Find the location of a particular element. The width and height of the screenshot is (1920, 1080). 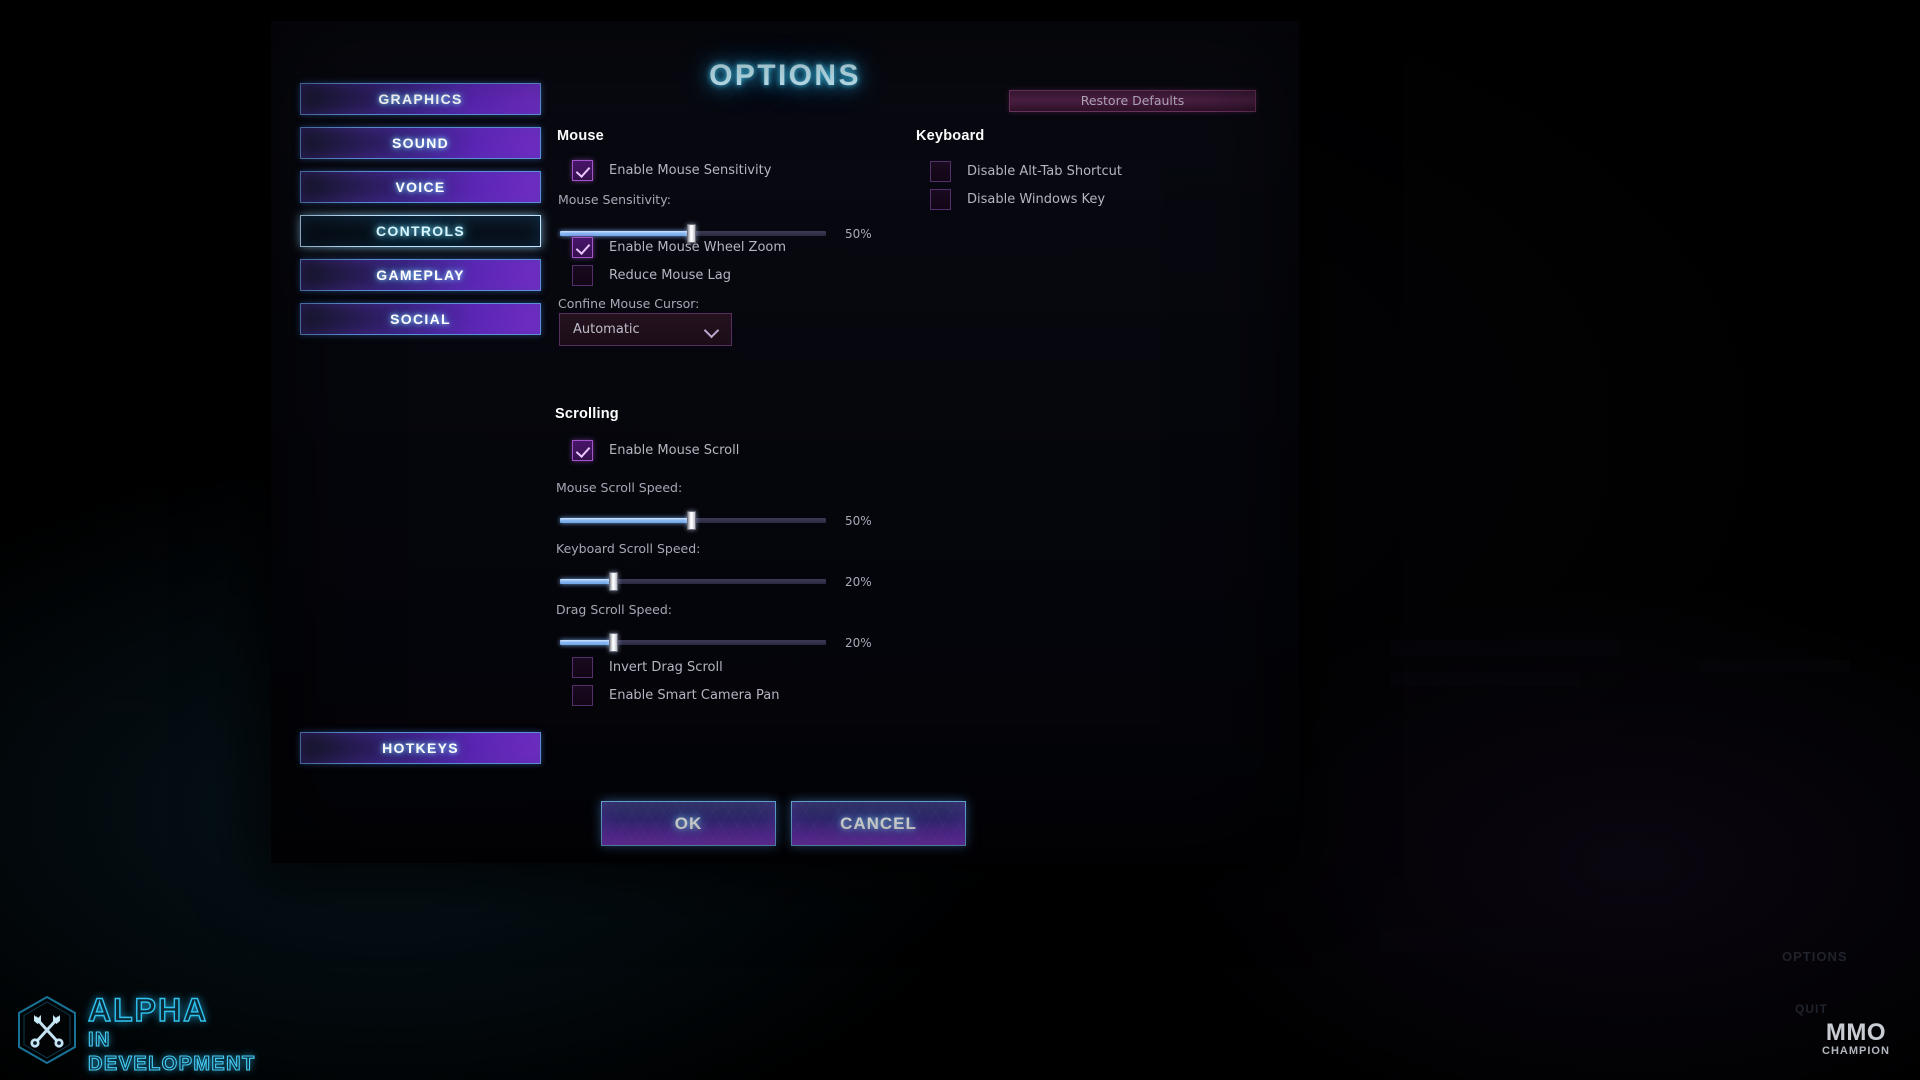

reduce-mouse-lag-label: Reduce Mouse Lag is located at coordinates (670, 275).